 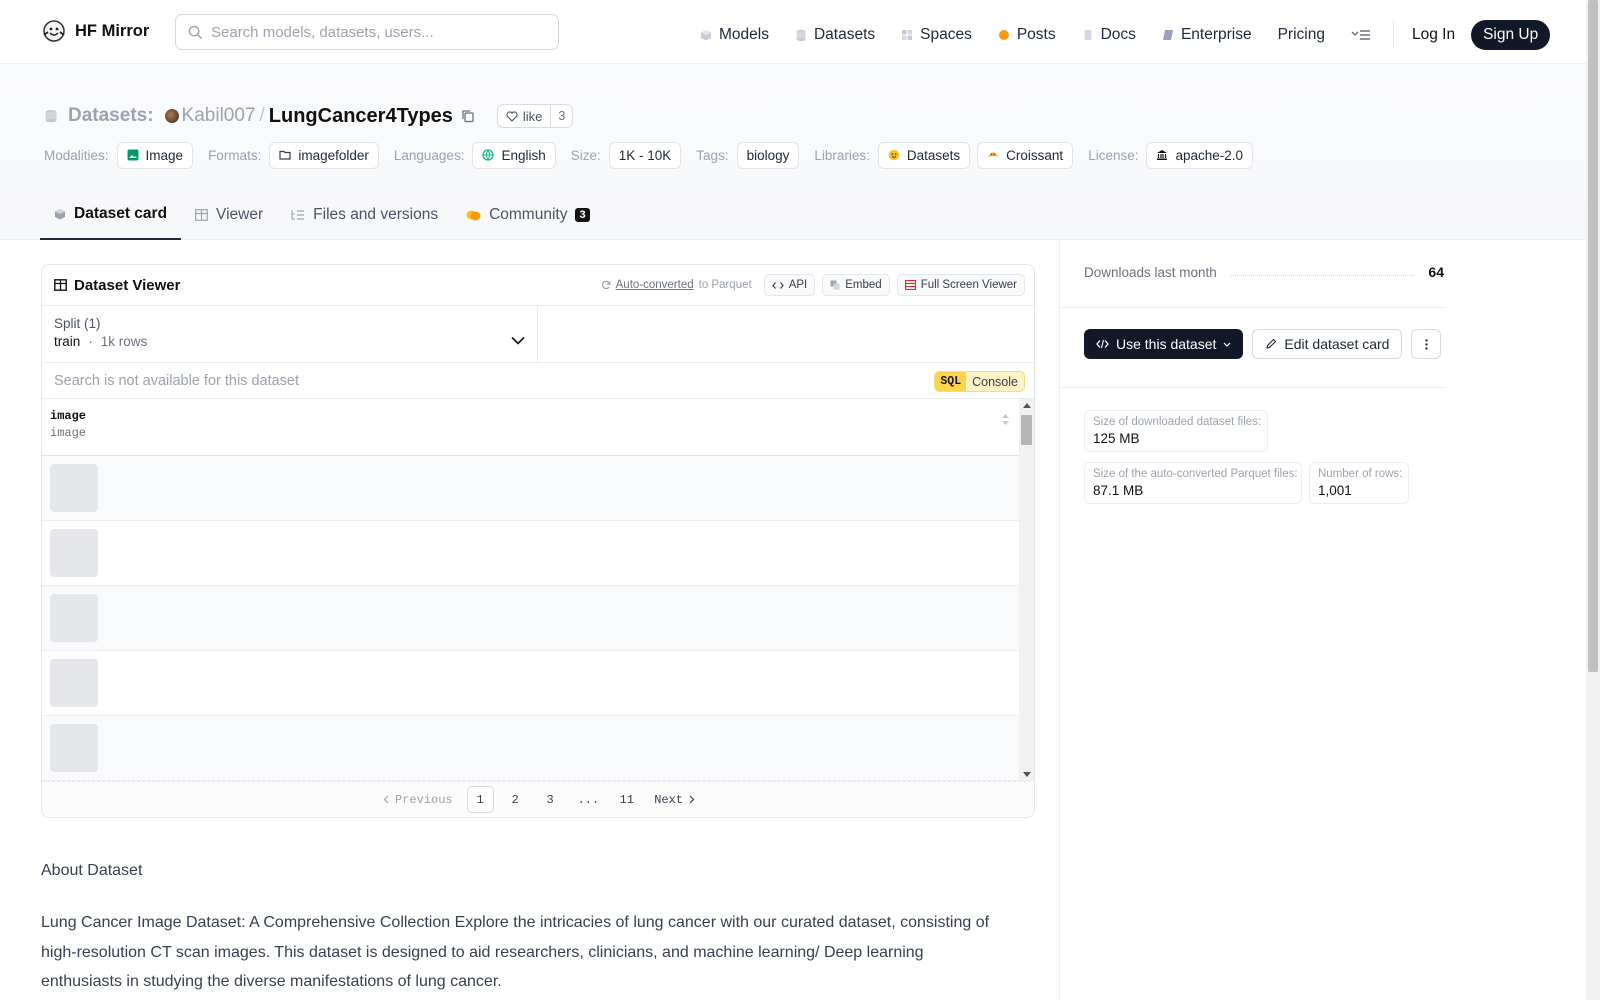 What do you see at coordinates (515, 799) in the screenshot?
I see `page-button: 2` at bounding box center [515, 799].